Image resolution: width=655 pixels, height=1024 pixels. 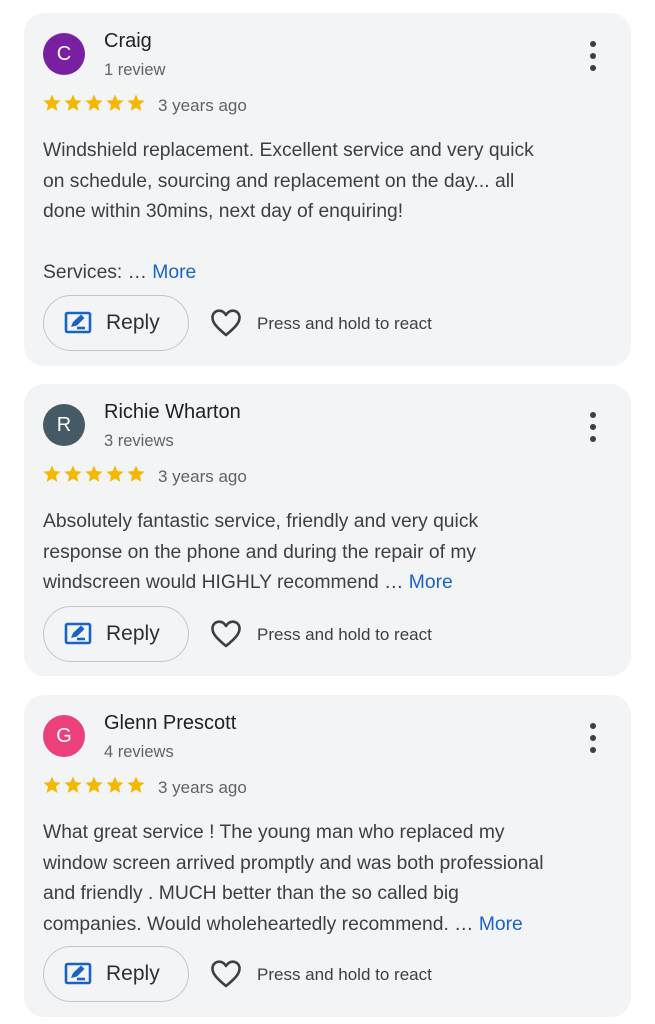 I want to click on review-line: Services: … More, so click(x=330, y=273).